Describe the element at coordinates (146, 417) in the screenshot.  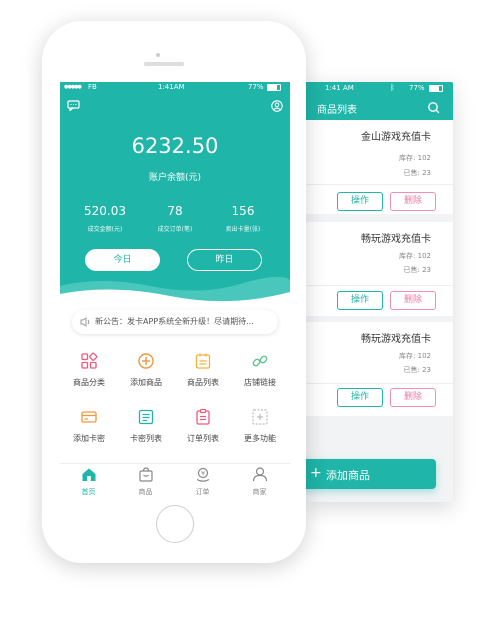
I see `card-list-icon` at that location.